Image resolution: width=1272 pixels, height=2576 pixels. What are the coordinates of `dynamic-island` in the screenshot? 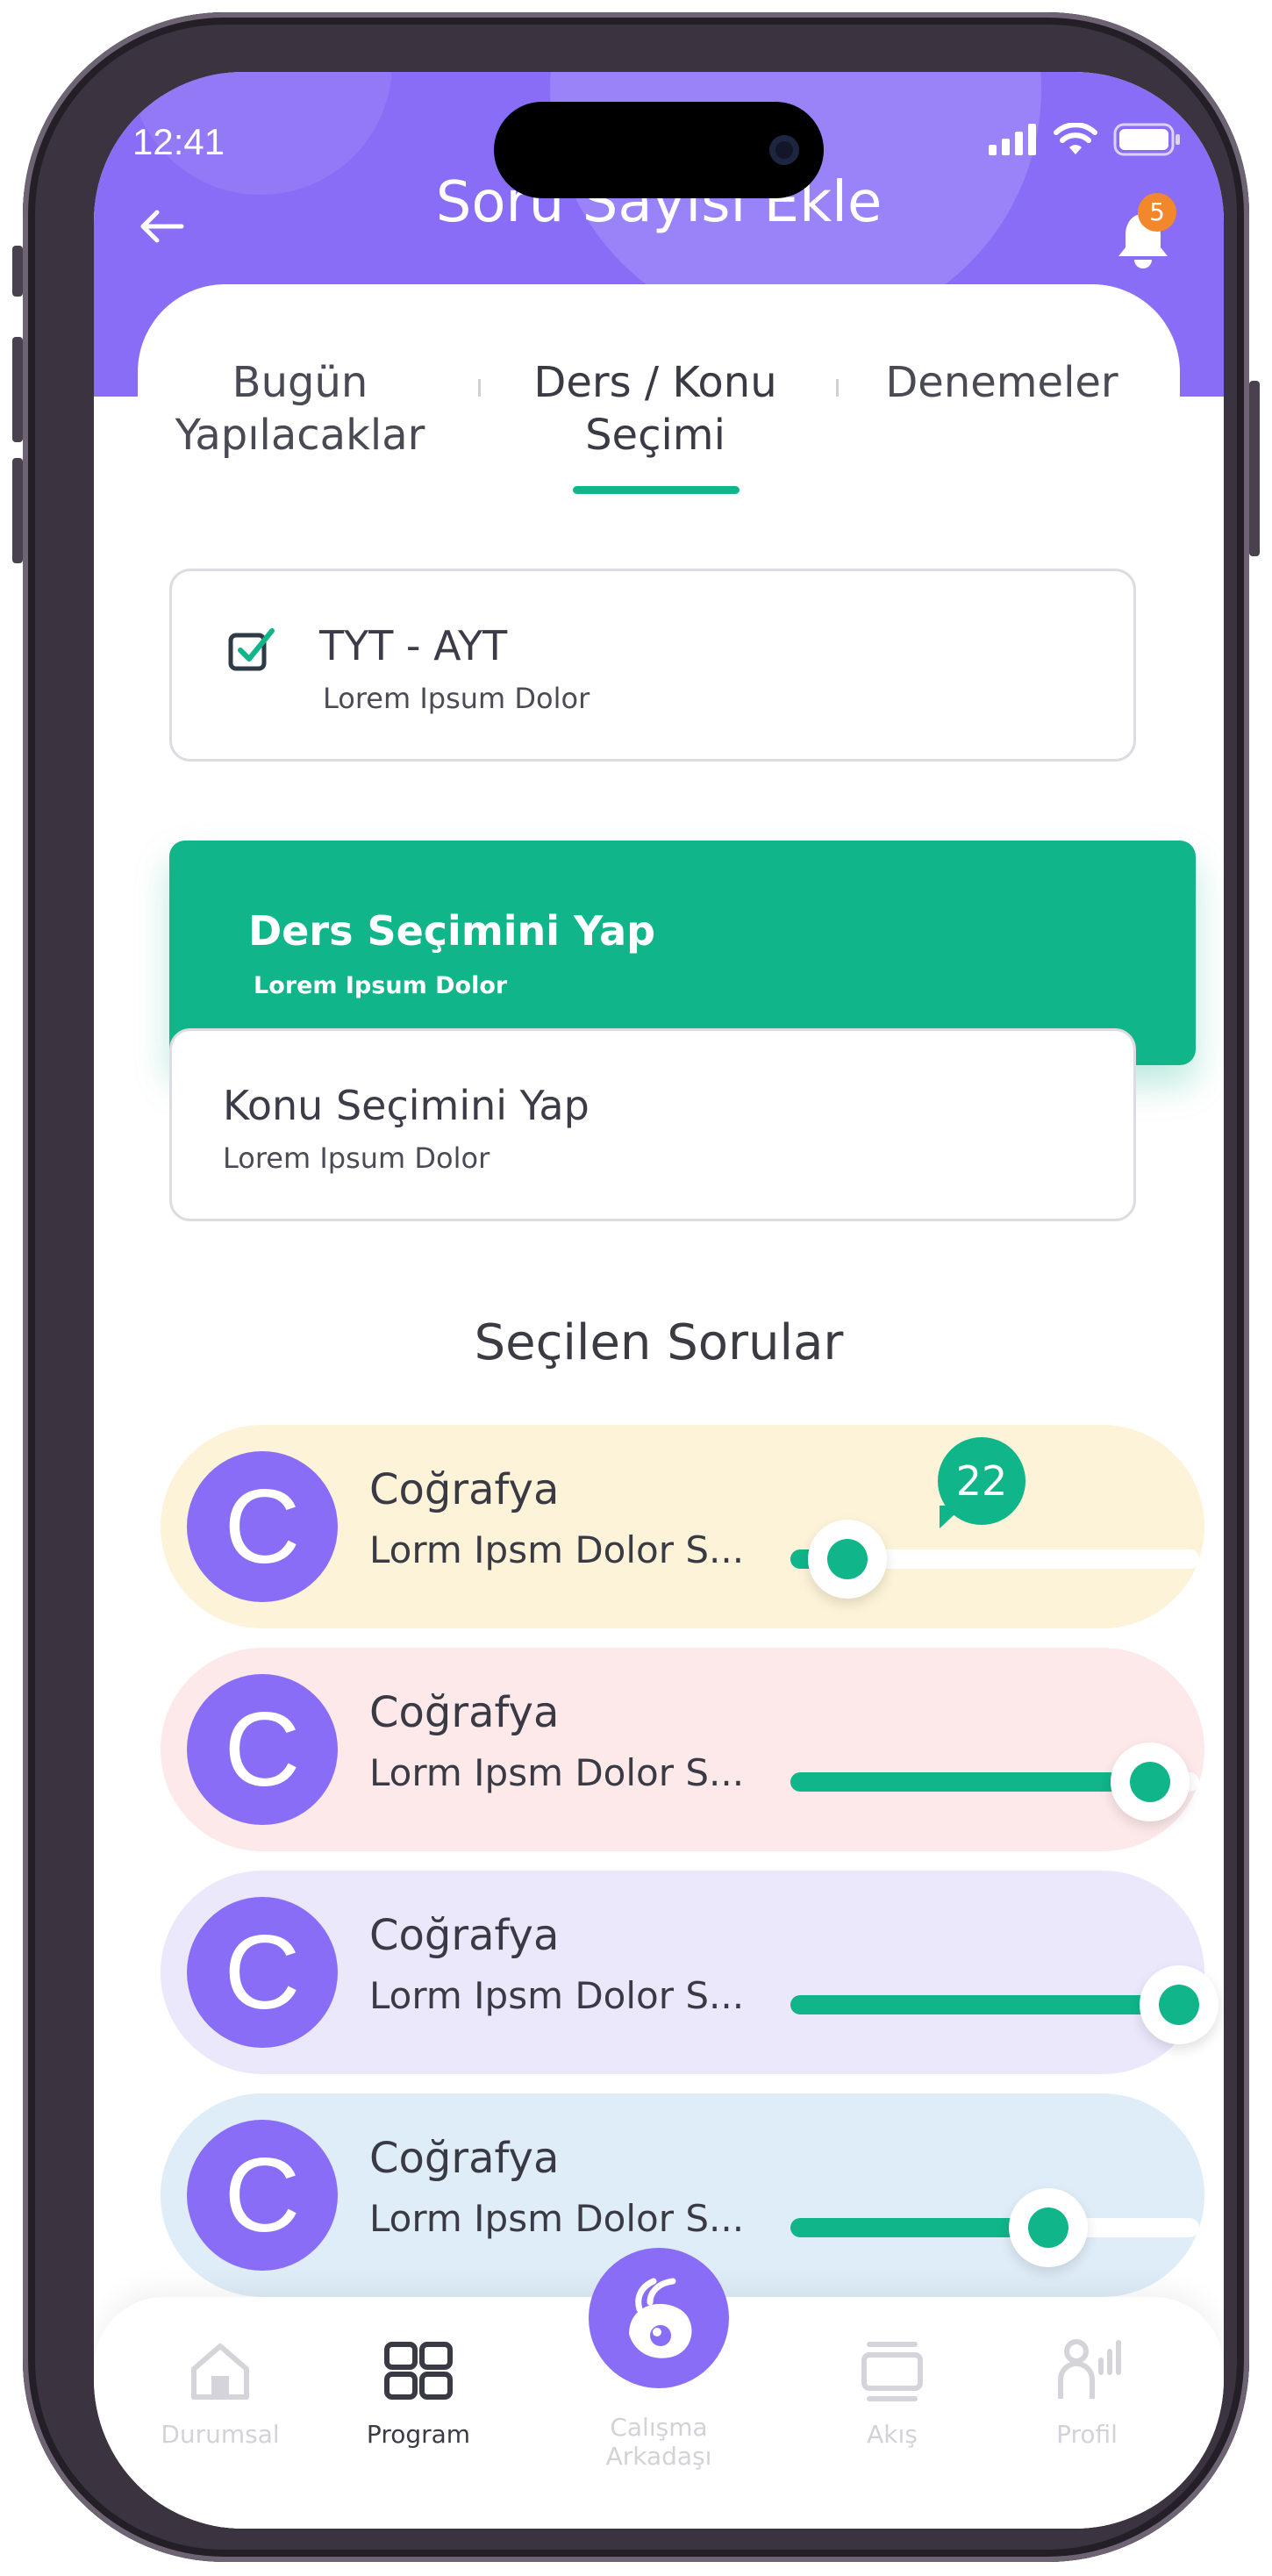 It's located at (659, 150).